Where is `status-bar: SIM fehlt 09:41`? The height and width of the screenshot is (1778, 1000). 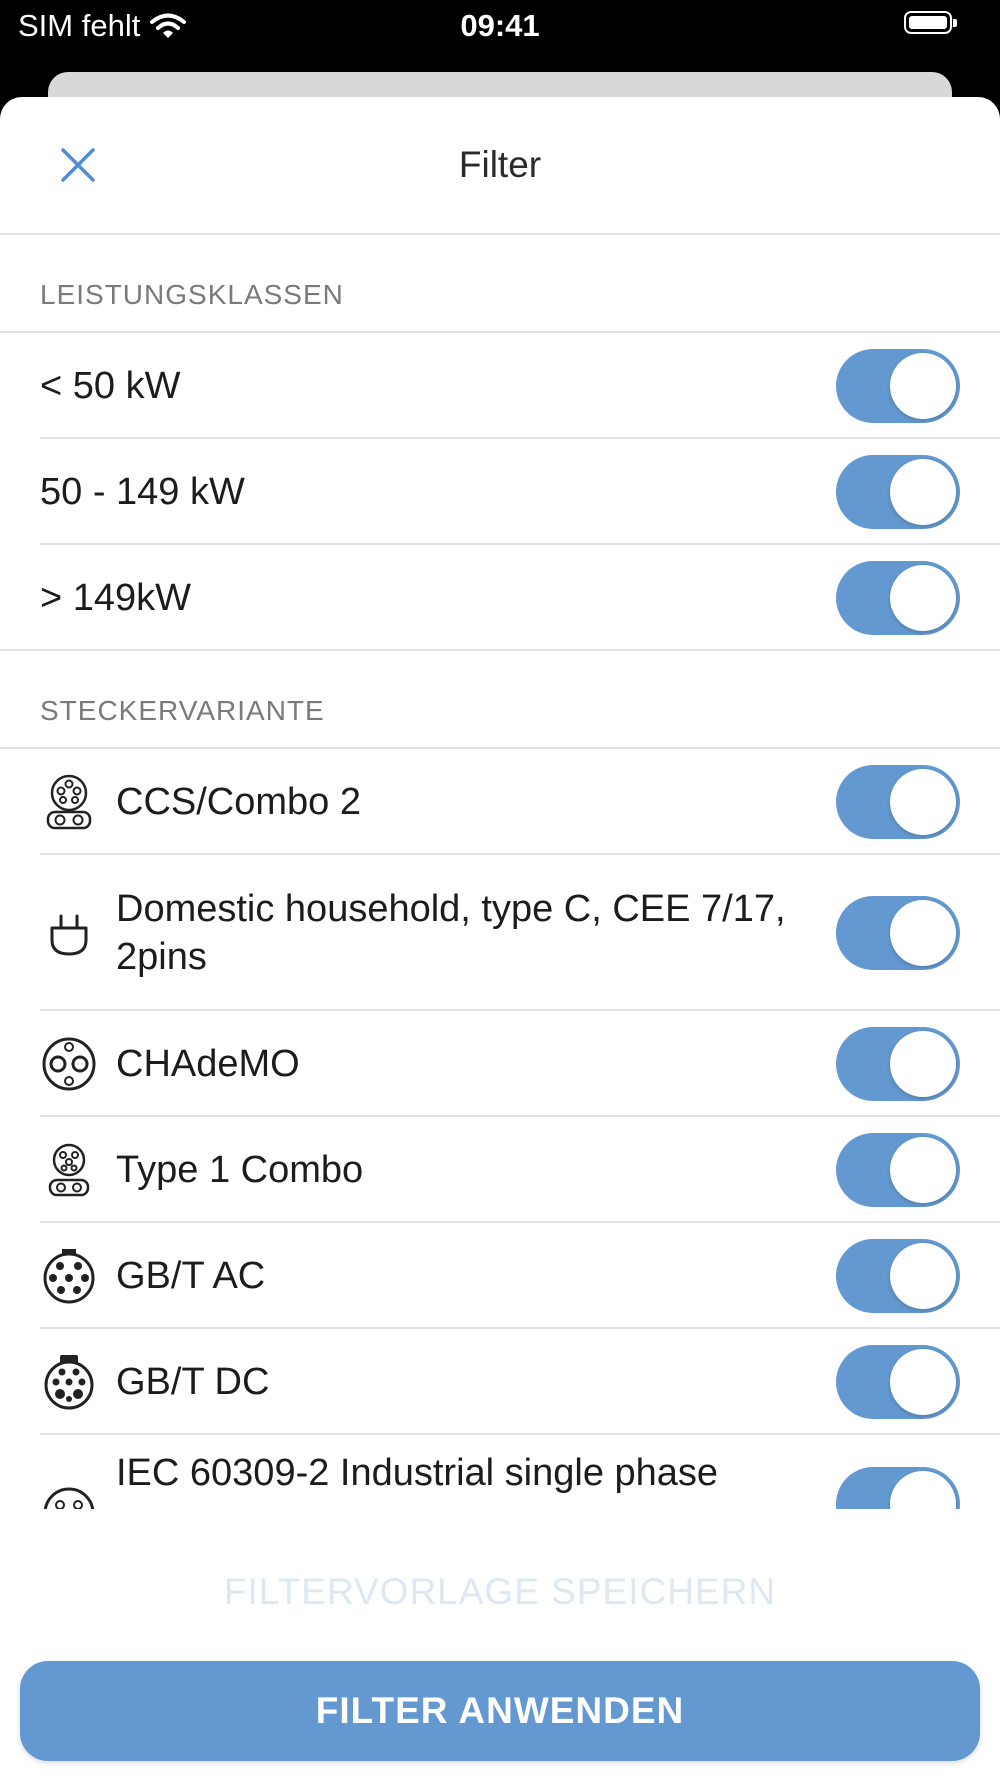 status-bar: SIM fehlt 09:41 is located at coordinates (500, 40).